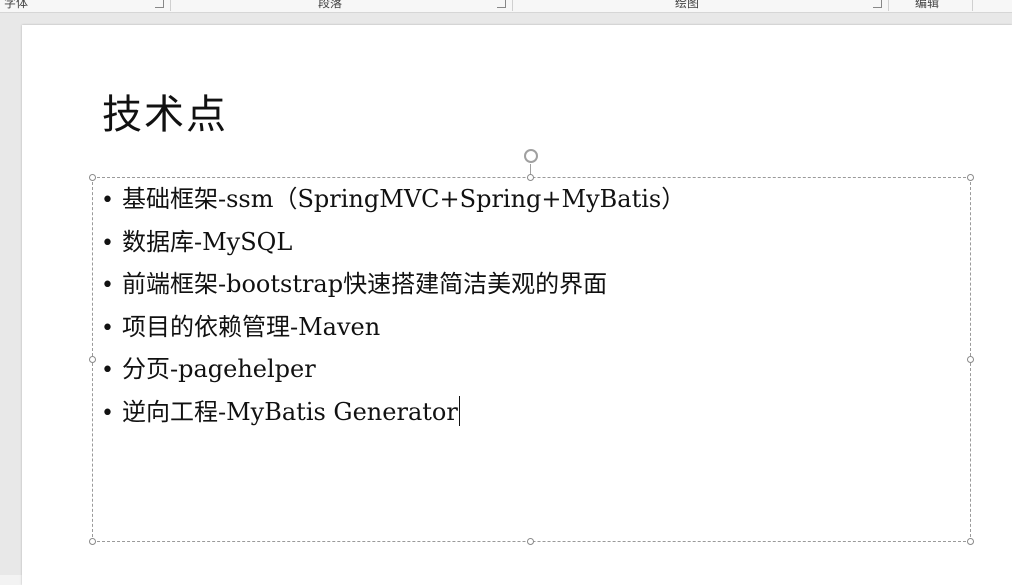  Describe the element at coordinates (970, 359) in the screenshot. I see `resize-handle-right` at that location.